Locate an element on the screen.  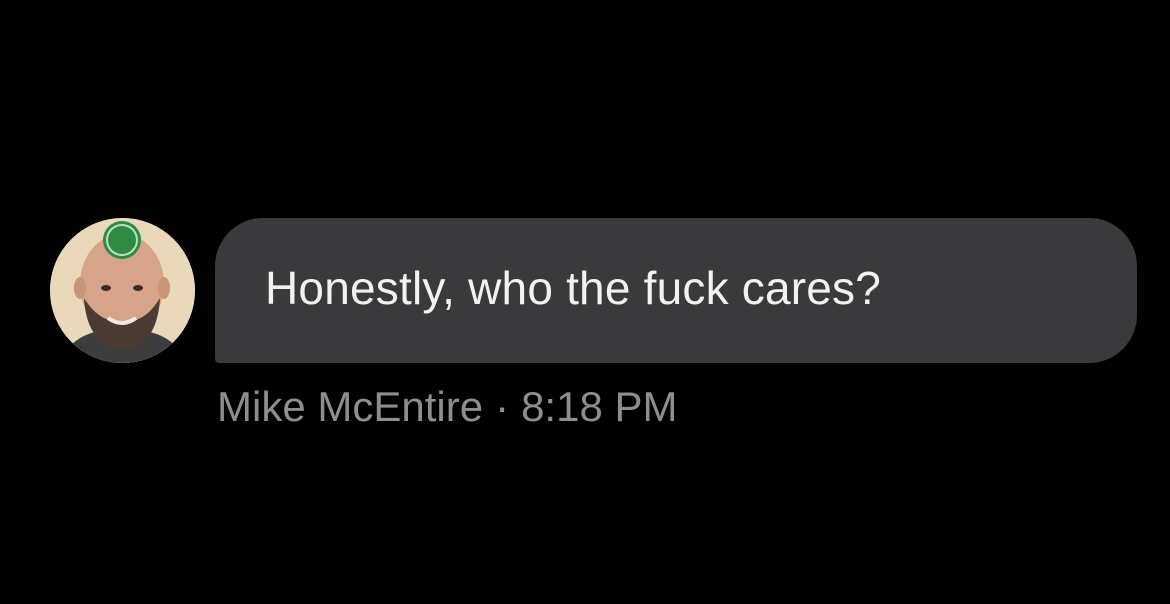
message-text: Honestly, who the fuck cares? is located at coordinates (573, 287).